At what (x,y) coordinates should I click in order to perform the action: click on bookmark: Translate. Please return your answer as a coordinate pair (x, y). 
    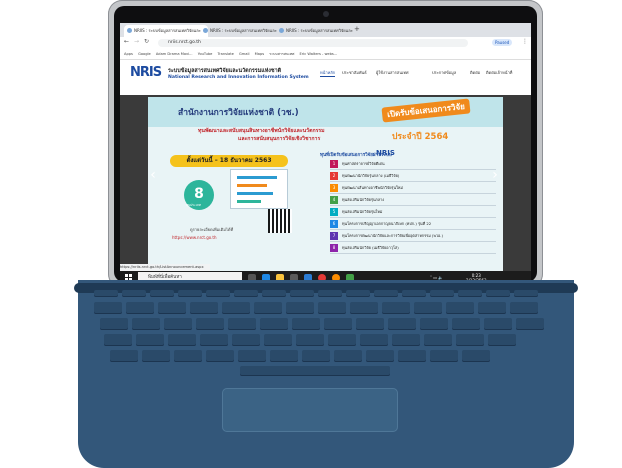
    Looking at the image, I should click on (226, 54).